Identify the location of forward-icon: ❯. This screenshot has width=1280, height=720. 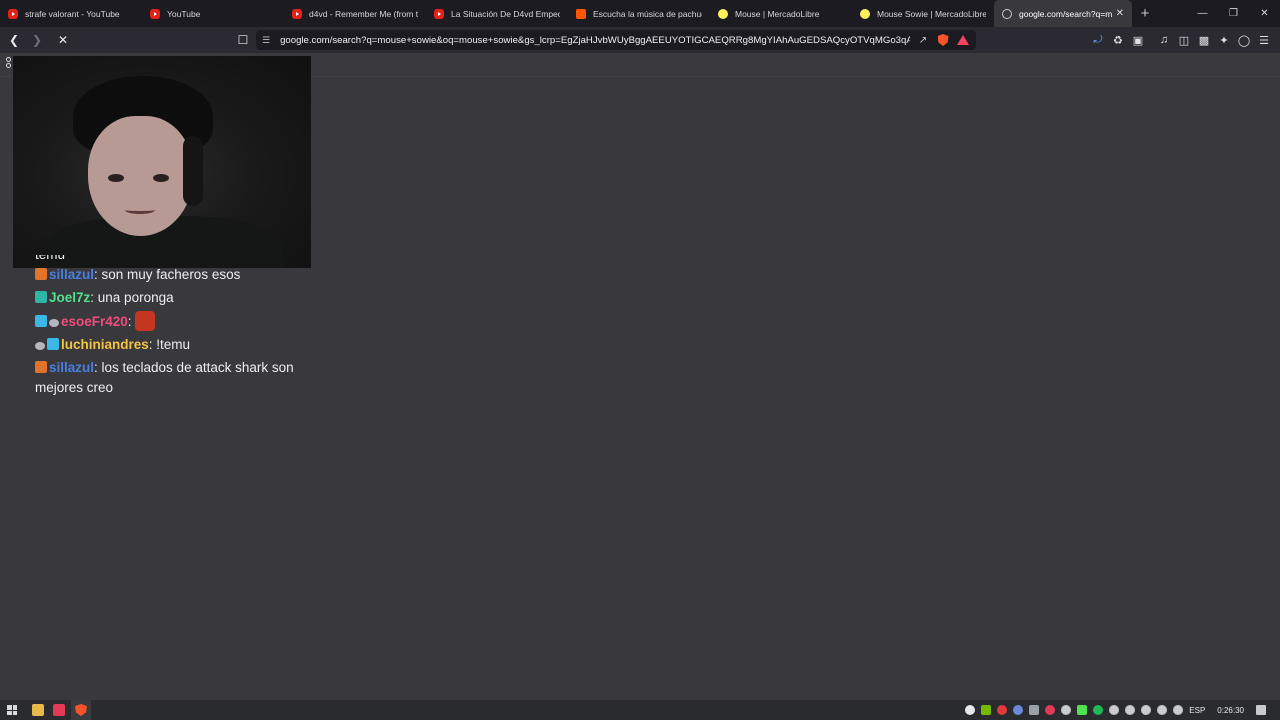
(37, 40).